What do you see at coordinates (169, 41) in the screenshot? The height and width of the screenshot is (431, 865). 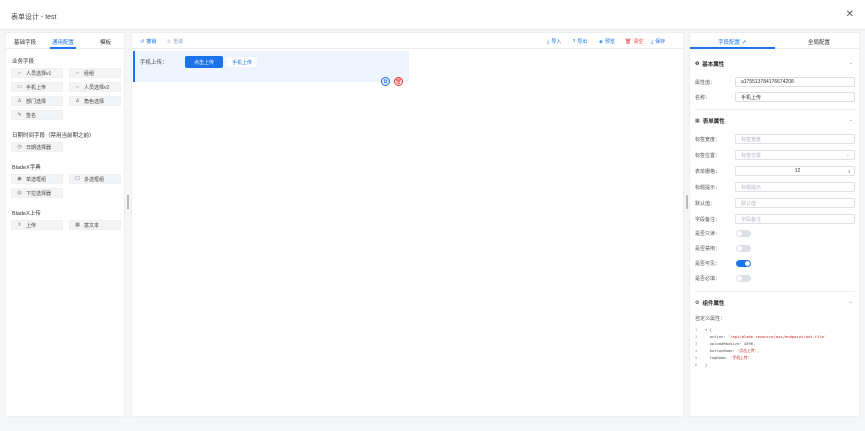 I see `redo-icon: ↻` at bounding box center [169, 41].